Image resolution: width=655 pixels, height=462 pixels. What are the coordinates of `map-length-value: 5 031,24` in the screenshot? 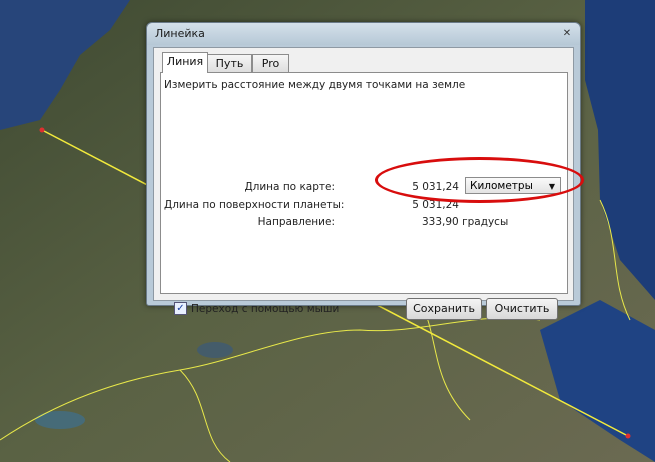 It's located at (435, 187).